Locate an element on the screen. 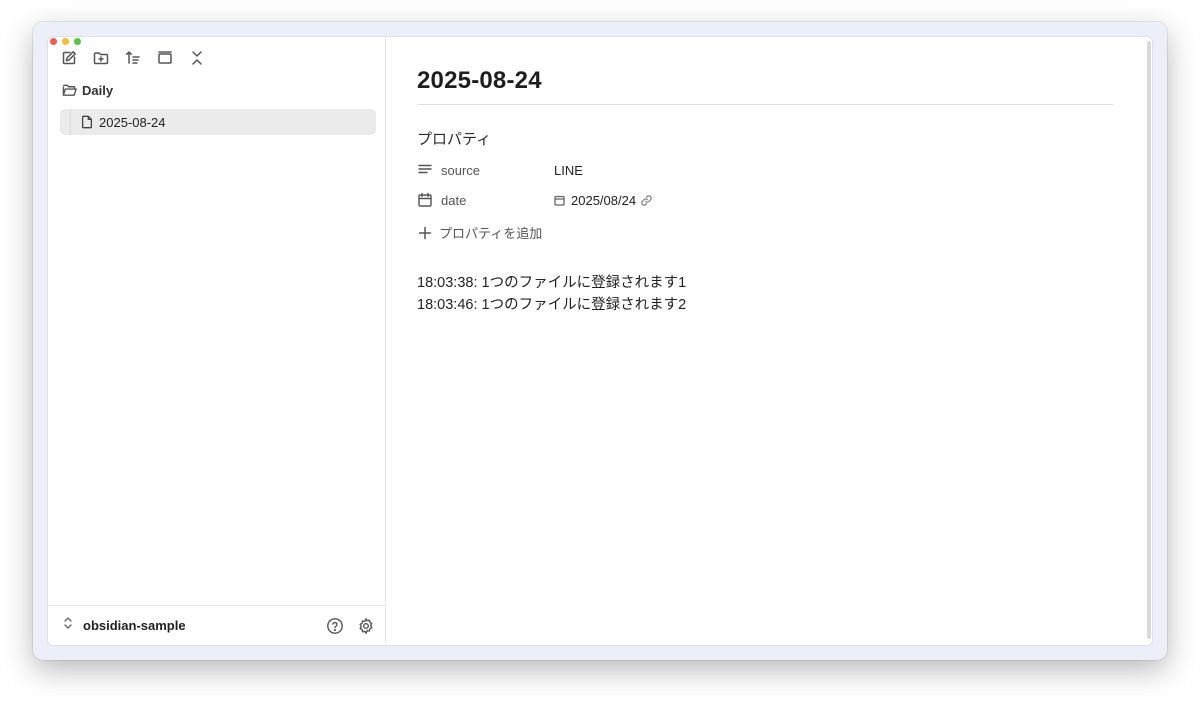 The image size is (1200, 704). property-key-label: source is located at coordinates (461, 170).